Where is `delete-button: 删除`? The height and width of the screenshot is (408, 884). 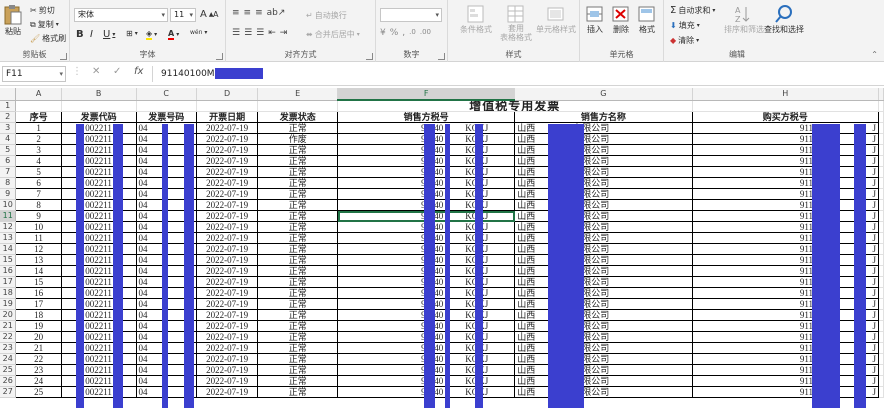 delete-button: 删除 is located at coordinates (621, 19).